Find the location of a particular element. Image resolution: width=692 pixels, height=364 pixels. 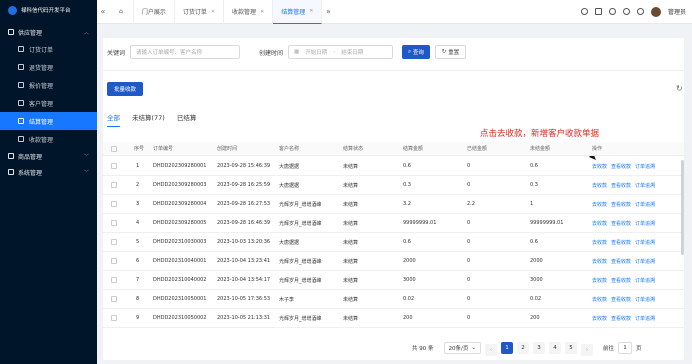

bell-icon is located at coordinates (626, 11).